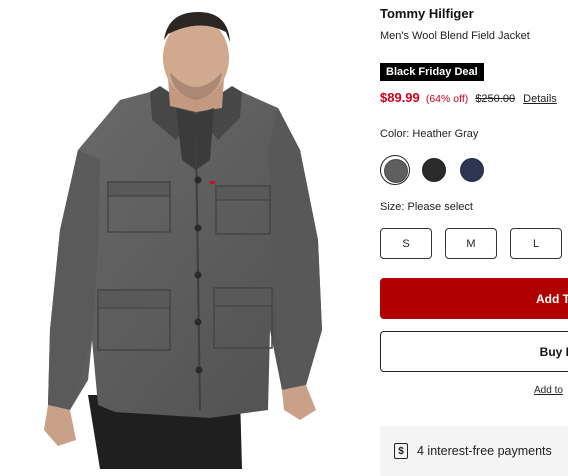 The height and width of the screenshot is (476, 568). Describe the element at coordinates (455, 36) in the screenshot. I see `product-title: Men's Wool Blend Field Jacket` at that location.